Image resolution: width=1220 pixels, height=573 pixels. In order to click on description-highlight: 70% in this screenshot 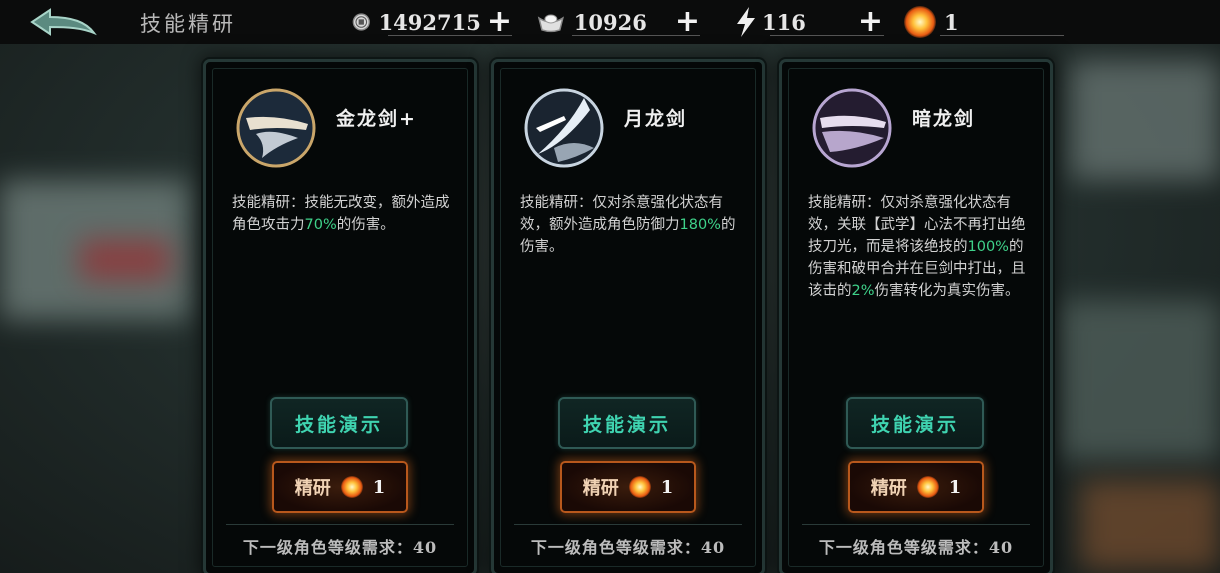, I will do `click(320, 225)`.